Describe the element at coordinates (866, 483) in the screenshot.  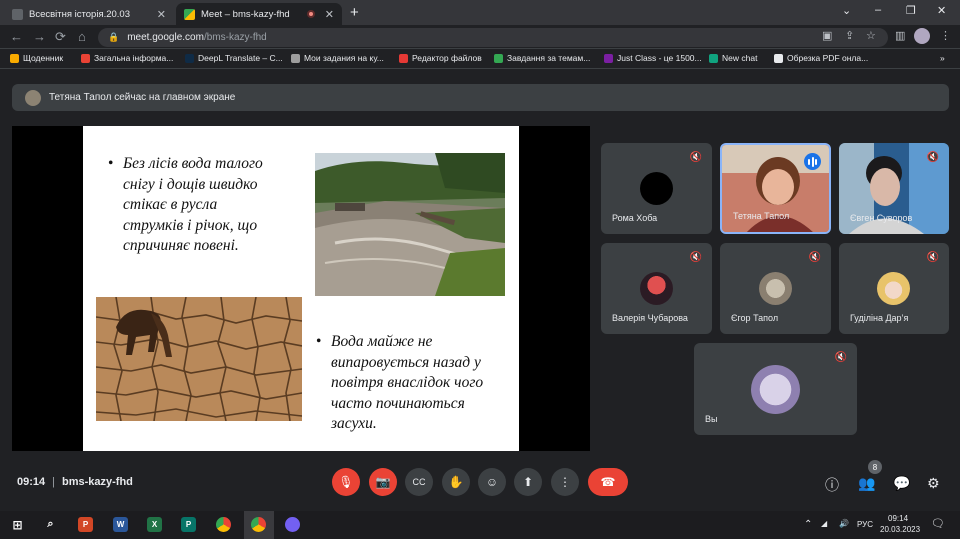
I see `people-button: 👥` at that location.